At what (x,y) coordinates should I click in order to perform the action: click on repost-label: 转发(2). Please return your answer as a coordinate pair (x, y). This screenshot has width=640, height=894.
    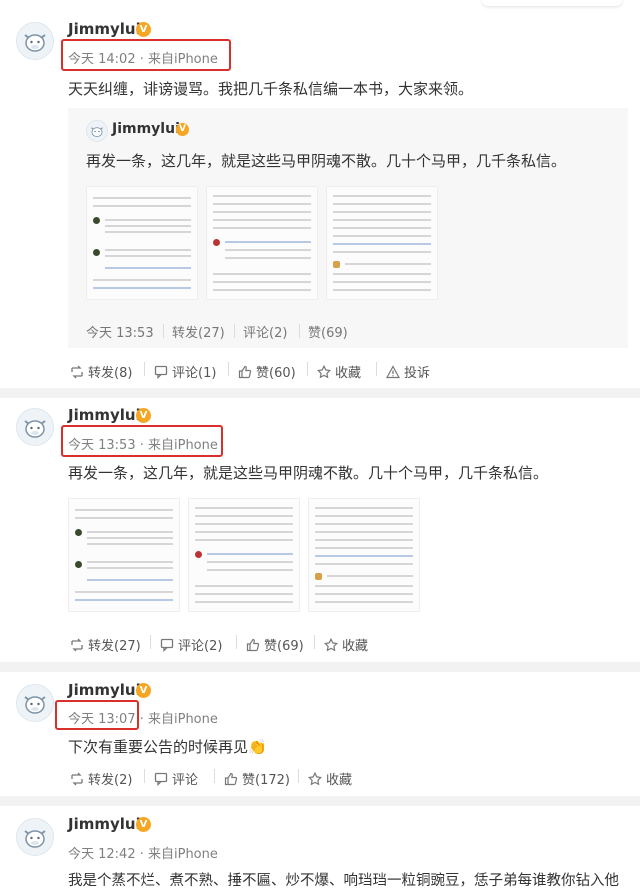
    Looking at the image, I should click on (110, 780).